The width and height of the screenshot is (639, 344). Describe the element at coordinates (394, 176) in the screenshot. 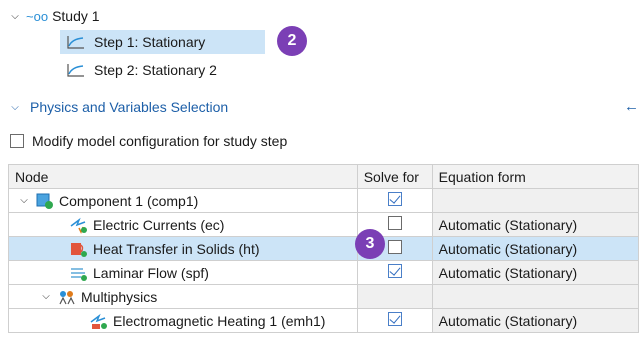

I see `column-header-solve-for: Solve for` at that location.